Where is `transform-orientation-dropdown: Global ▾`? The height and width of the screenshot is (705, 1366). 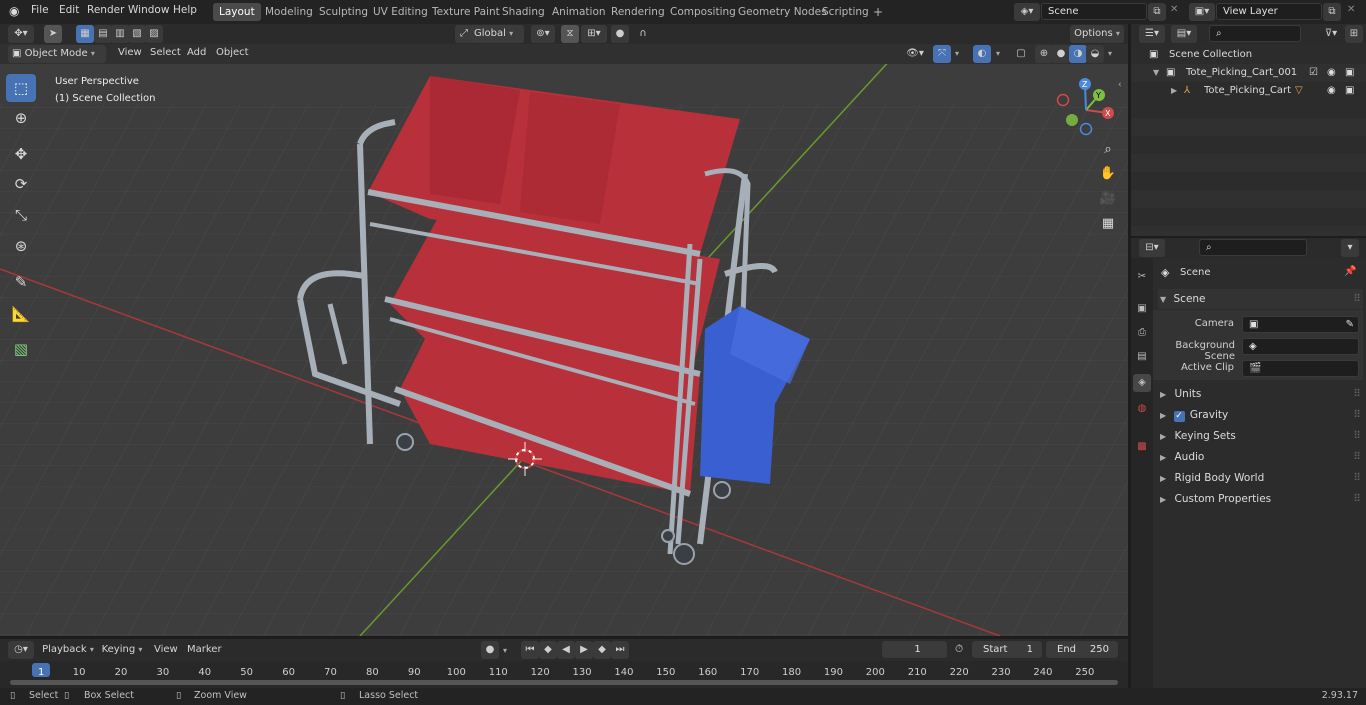 transform-orientation-dropdown: Global ▾ is located at coordinates (497, 34).